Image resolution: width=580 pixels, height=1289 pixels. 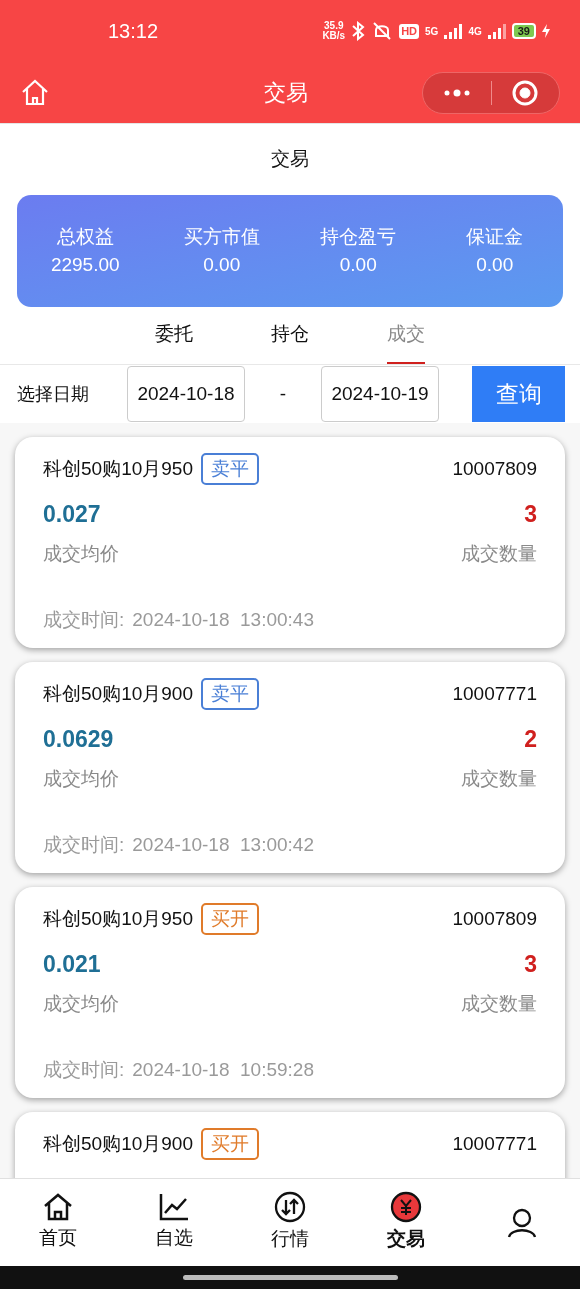 I want to click on start-date-field: 2024-10-18, so click(x=186, y=394).